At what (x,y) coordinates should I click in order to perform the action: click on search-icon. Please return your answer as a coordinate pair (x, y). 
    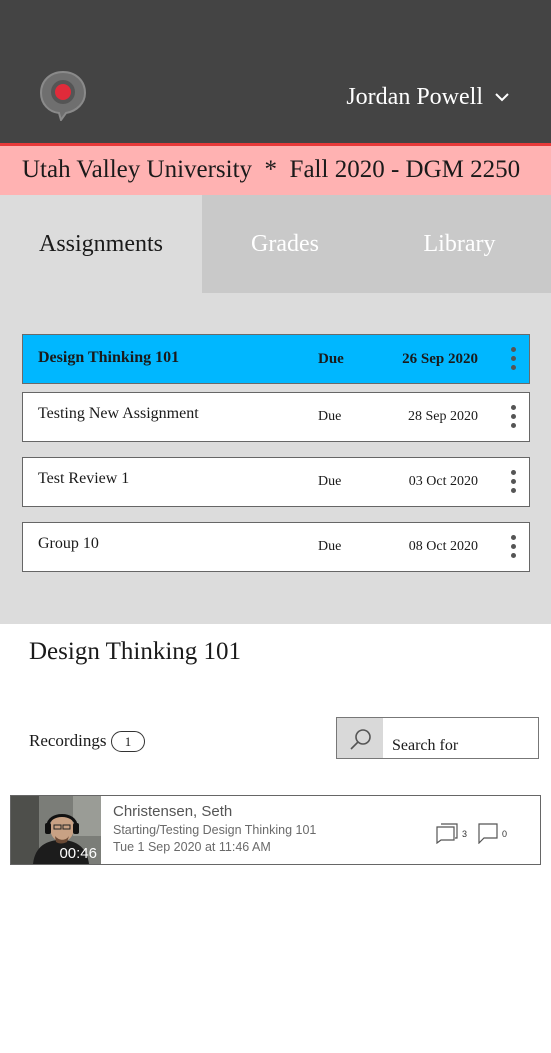
    Looking at the image, I should click on (360, 739).